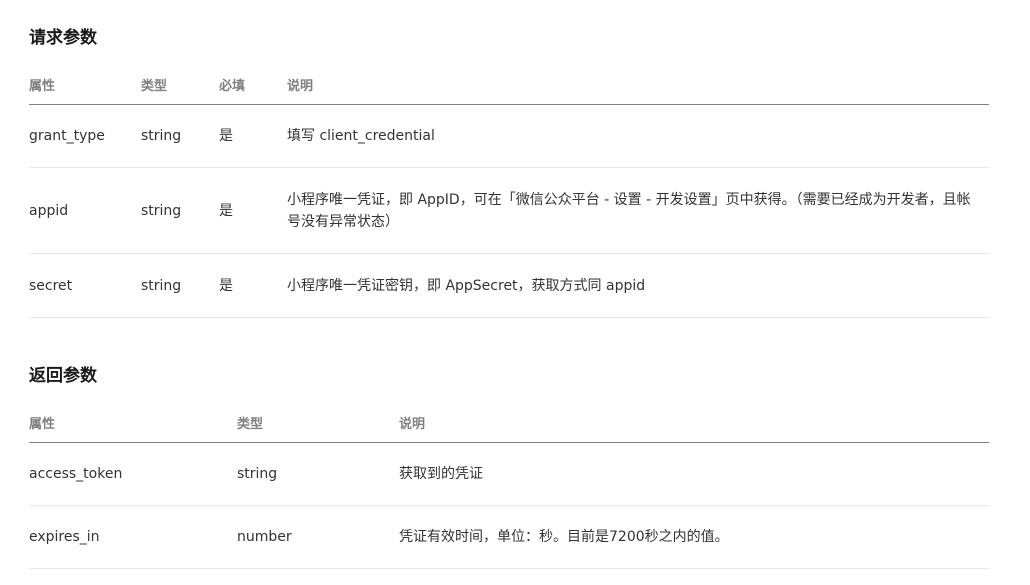 The image size is (1030, 585). I want to click on table-header-row: 属性 类型 说明, so click(509, 422).